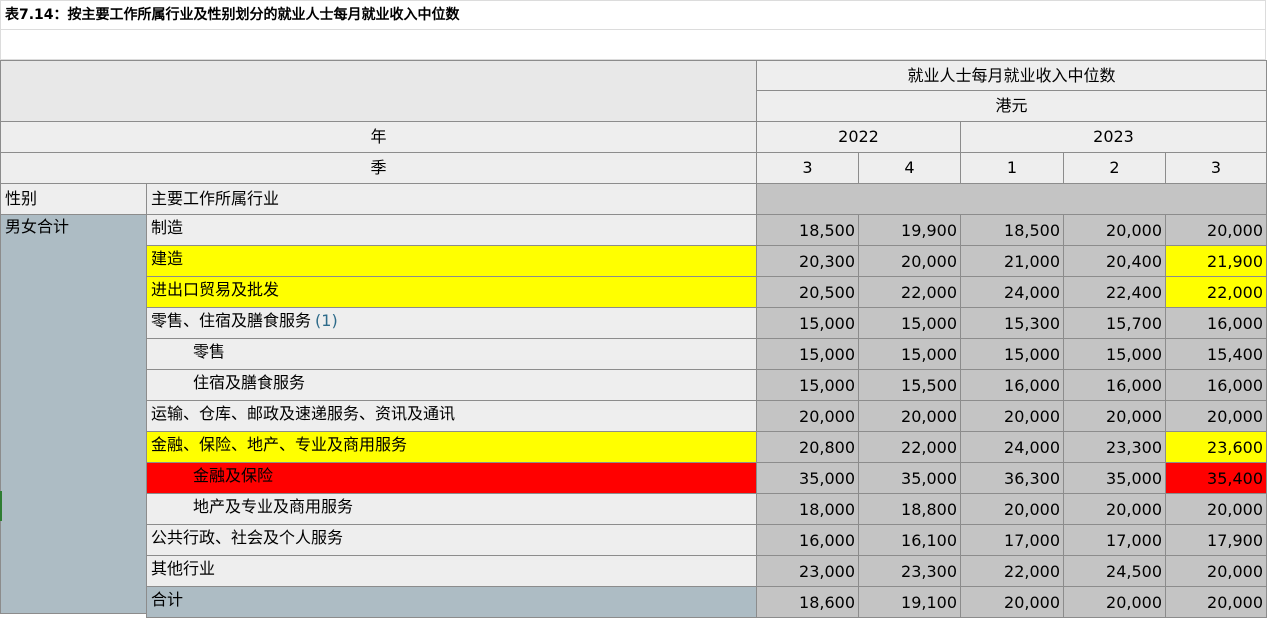  I want to click on industry-label-text: 零售、住宿及膳食服务, so click(231, 320).